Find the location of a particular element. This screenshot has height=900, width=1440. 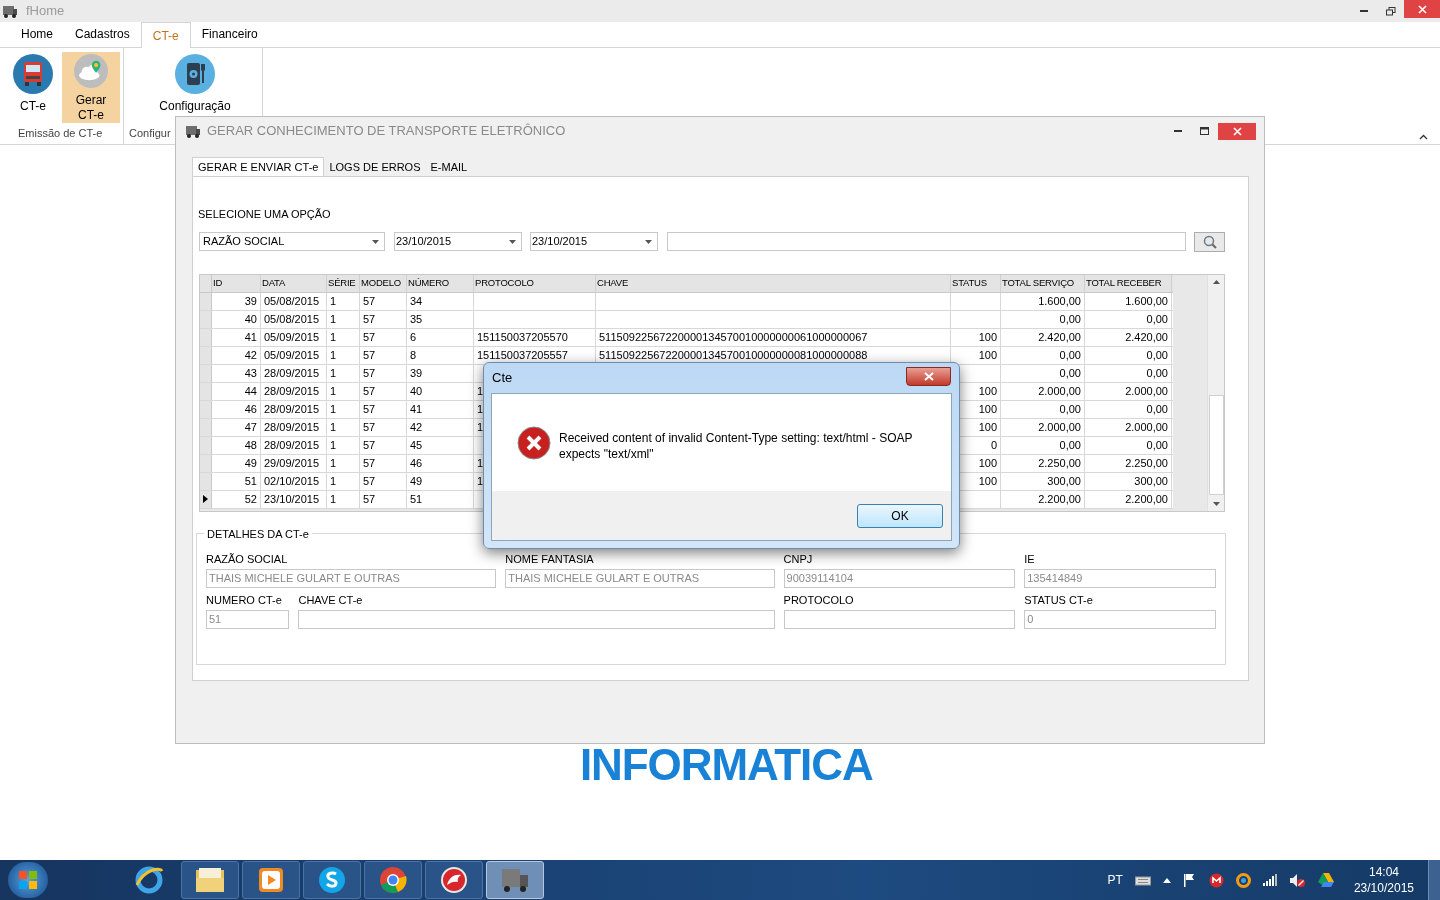

table-cell-text: 49 is located at coordinates (416, 481).